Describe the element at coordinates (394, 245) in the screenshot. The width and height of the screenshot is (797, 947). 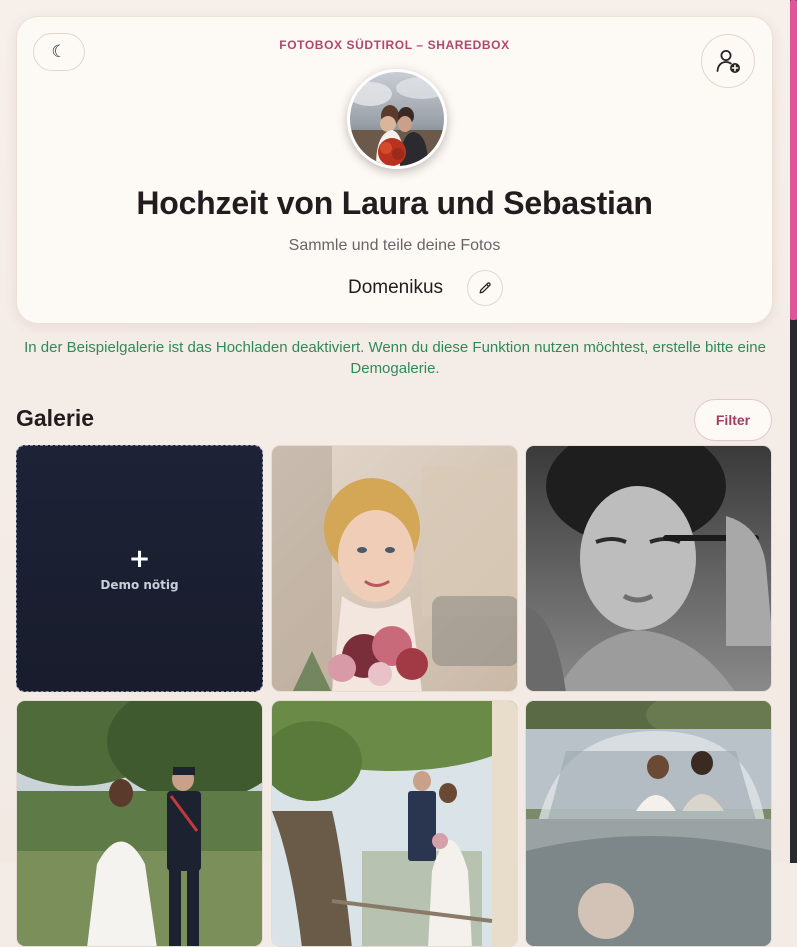
I see `event-subtitle: Sammle und teile deine Fotos` at that location.